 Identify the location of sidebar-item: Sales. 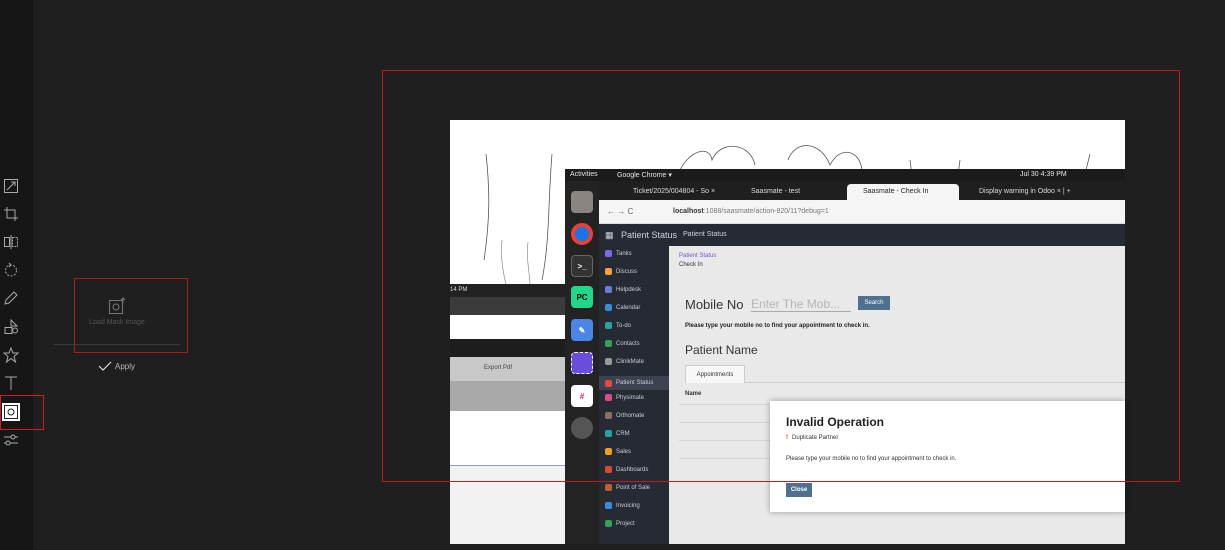
(618, 451).